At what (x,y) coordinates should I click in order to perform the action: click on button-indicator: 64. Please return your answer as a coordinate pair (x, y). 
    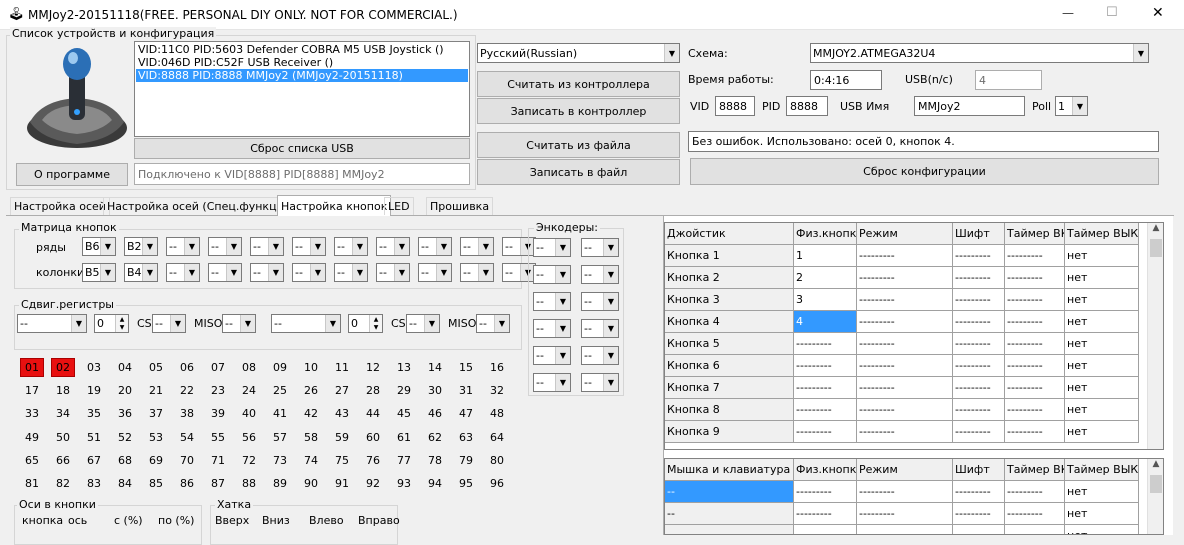
    Looking at the image, I should click on (497, 437).